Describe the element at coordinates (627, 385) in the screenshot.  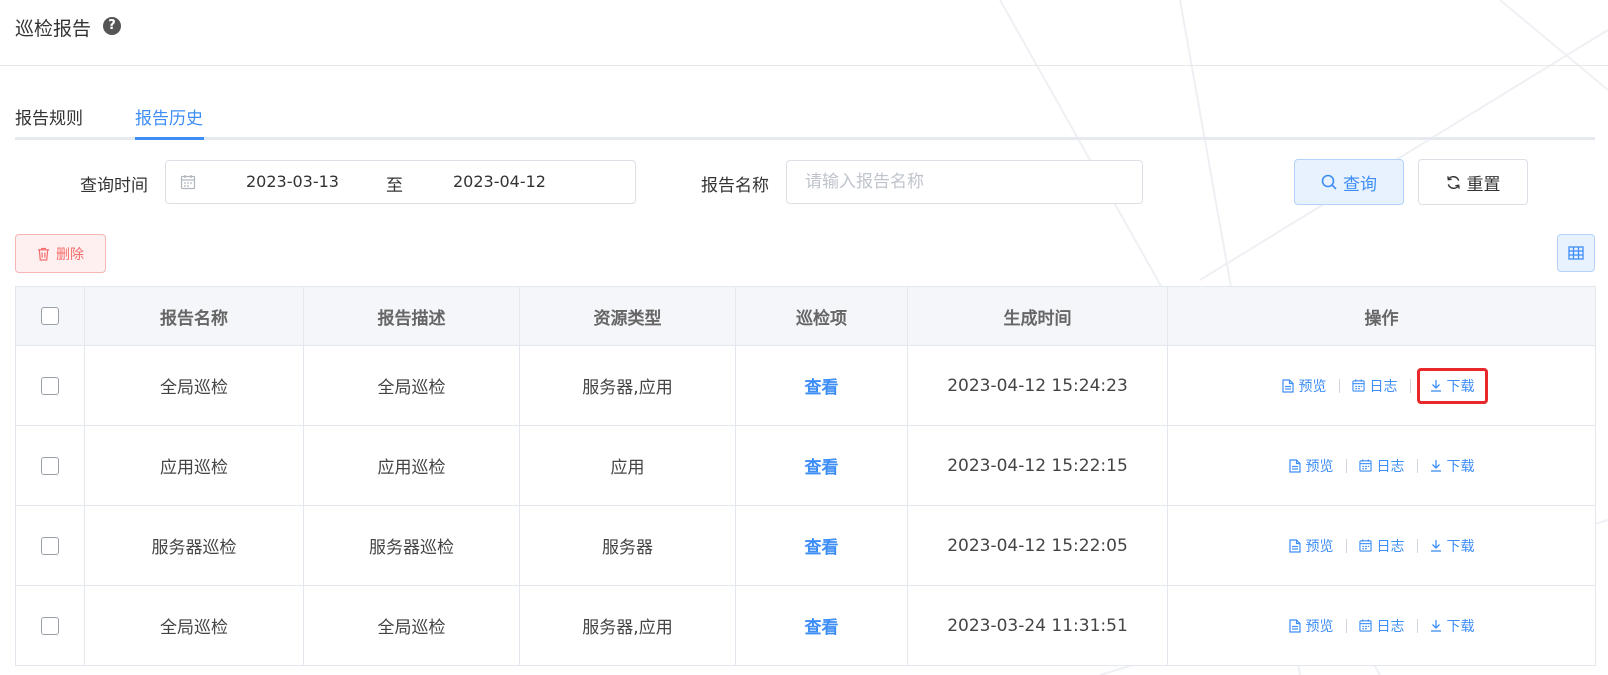
I see `resource-type-cell: 服务器,应用` at that location.